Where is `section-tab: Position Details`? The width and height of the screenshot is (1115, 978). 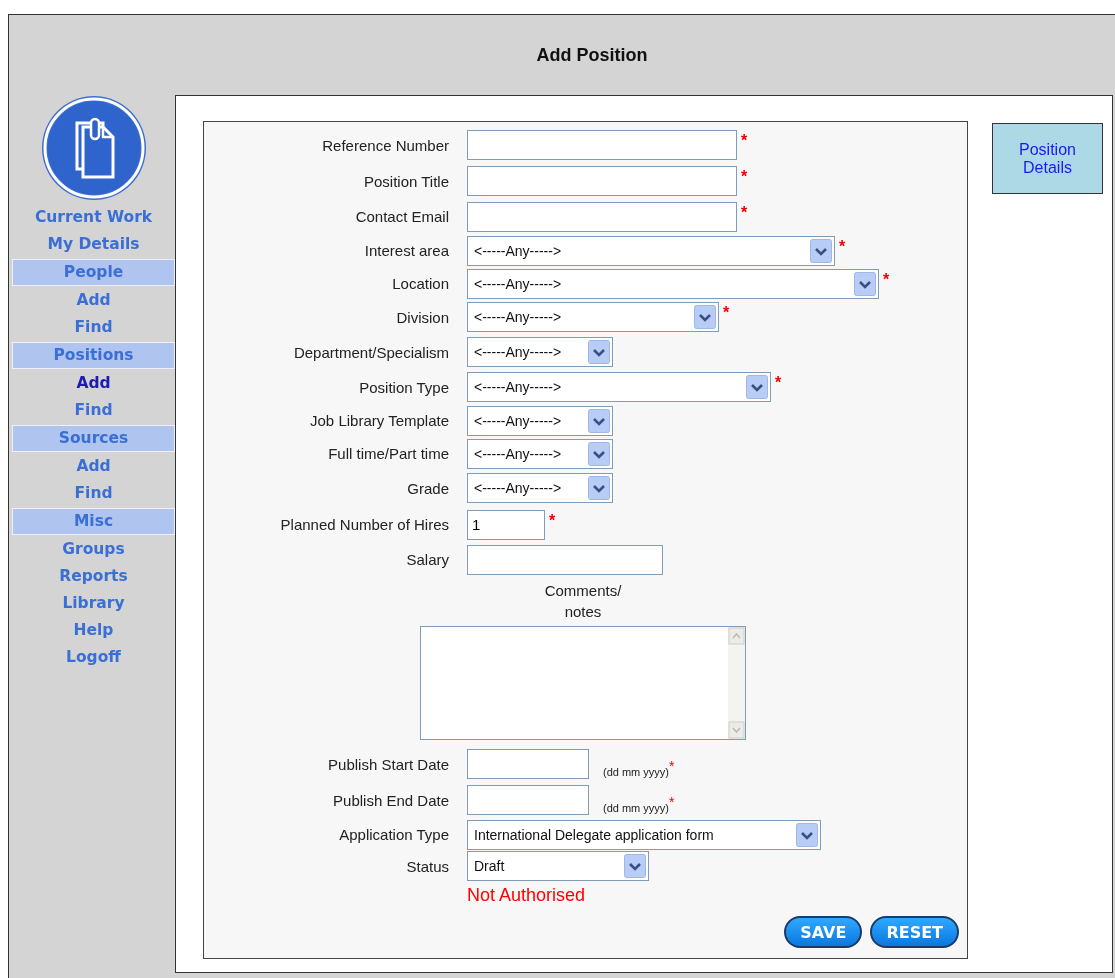 section-tab: Position Details is located at coordinates (1047, 158).